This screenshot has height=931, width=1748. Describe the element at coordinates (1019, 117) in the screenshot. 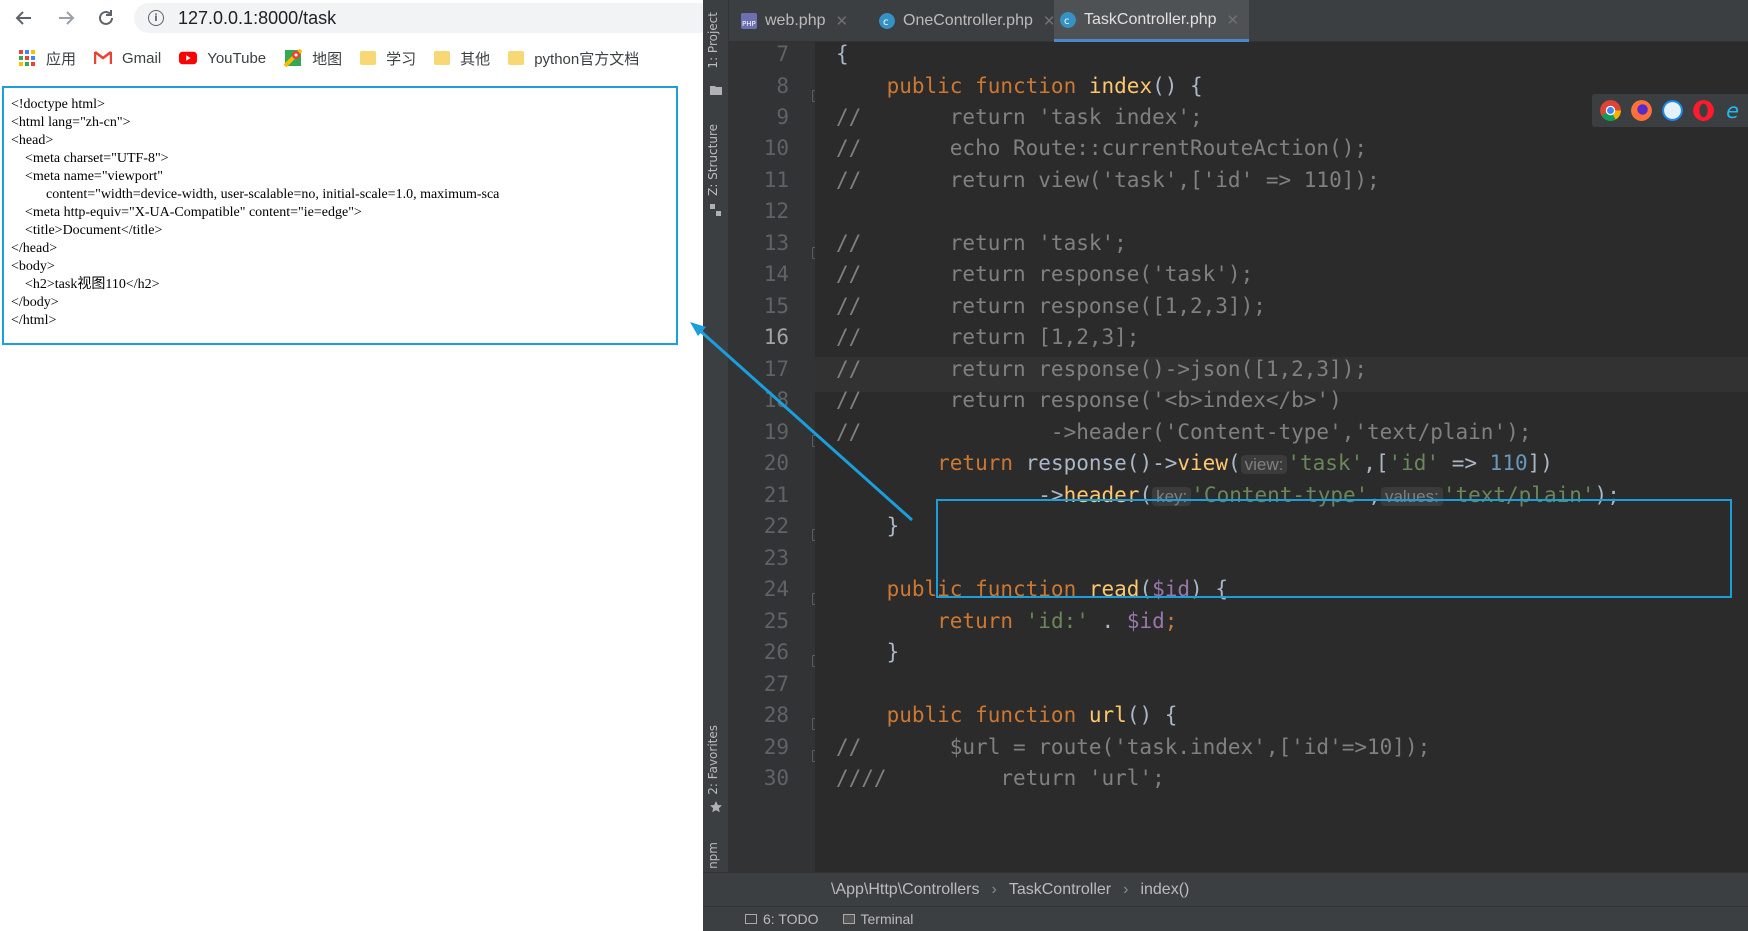

I see `code-line-comment: // return 'task index';` at that location.